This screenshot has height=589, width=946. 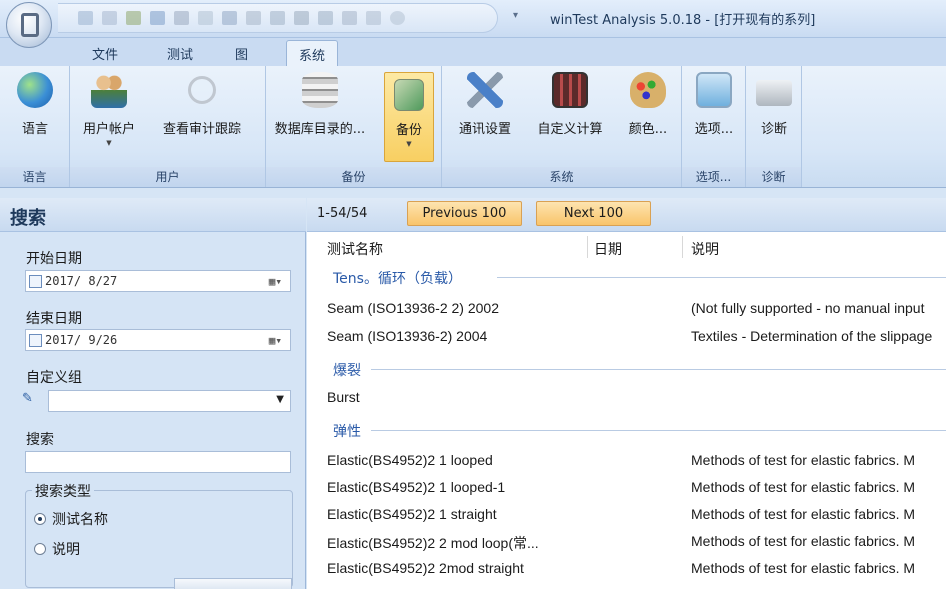 I want to click on audit-trail-label: 查看审计跟踪, so click(x=201, y=129).